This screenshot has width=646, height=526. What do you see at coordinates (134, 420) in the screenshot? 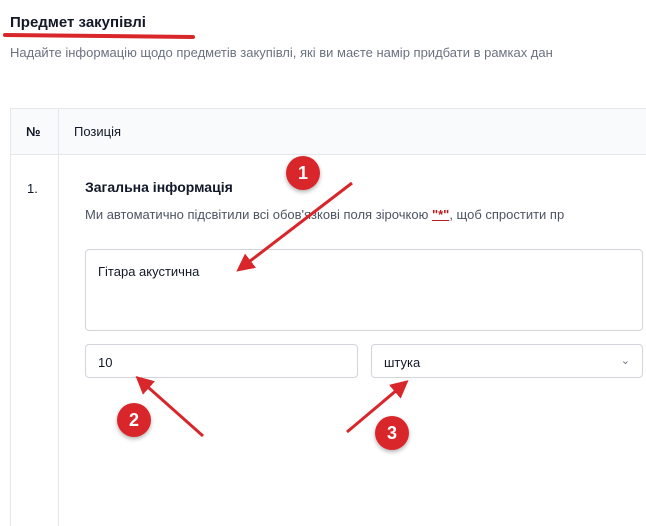
I see `annotation-marker-2: 2` at bounding box center [134, 420].